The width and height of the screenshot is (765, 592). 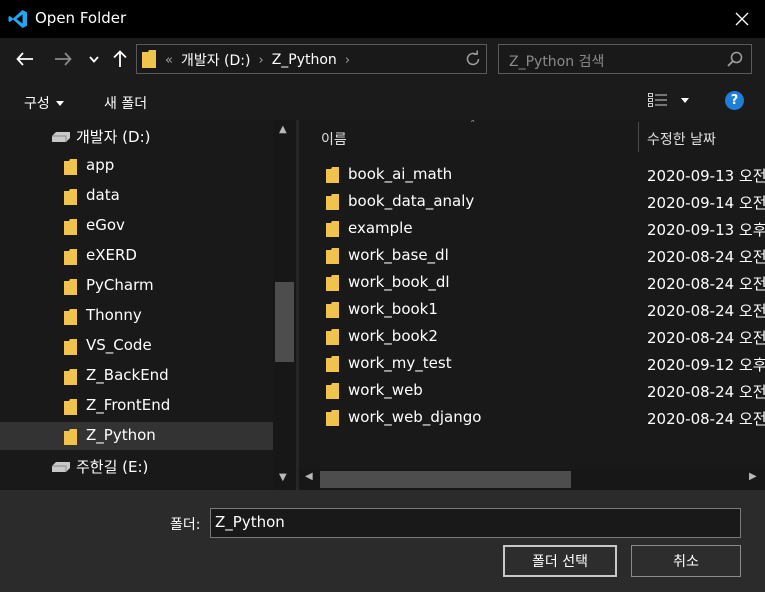 I want to click on file-list-horizontal-scrollbar: ◀ ▶, so click(x=532, y=479).